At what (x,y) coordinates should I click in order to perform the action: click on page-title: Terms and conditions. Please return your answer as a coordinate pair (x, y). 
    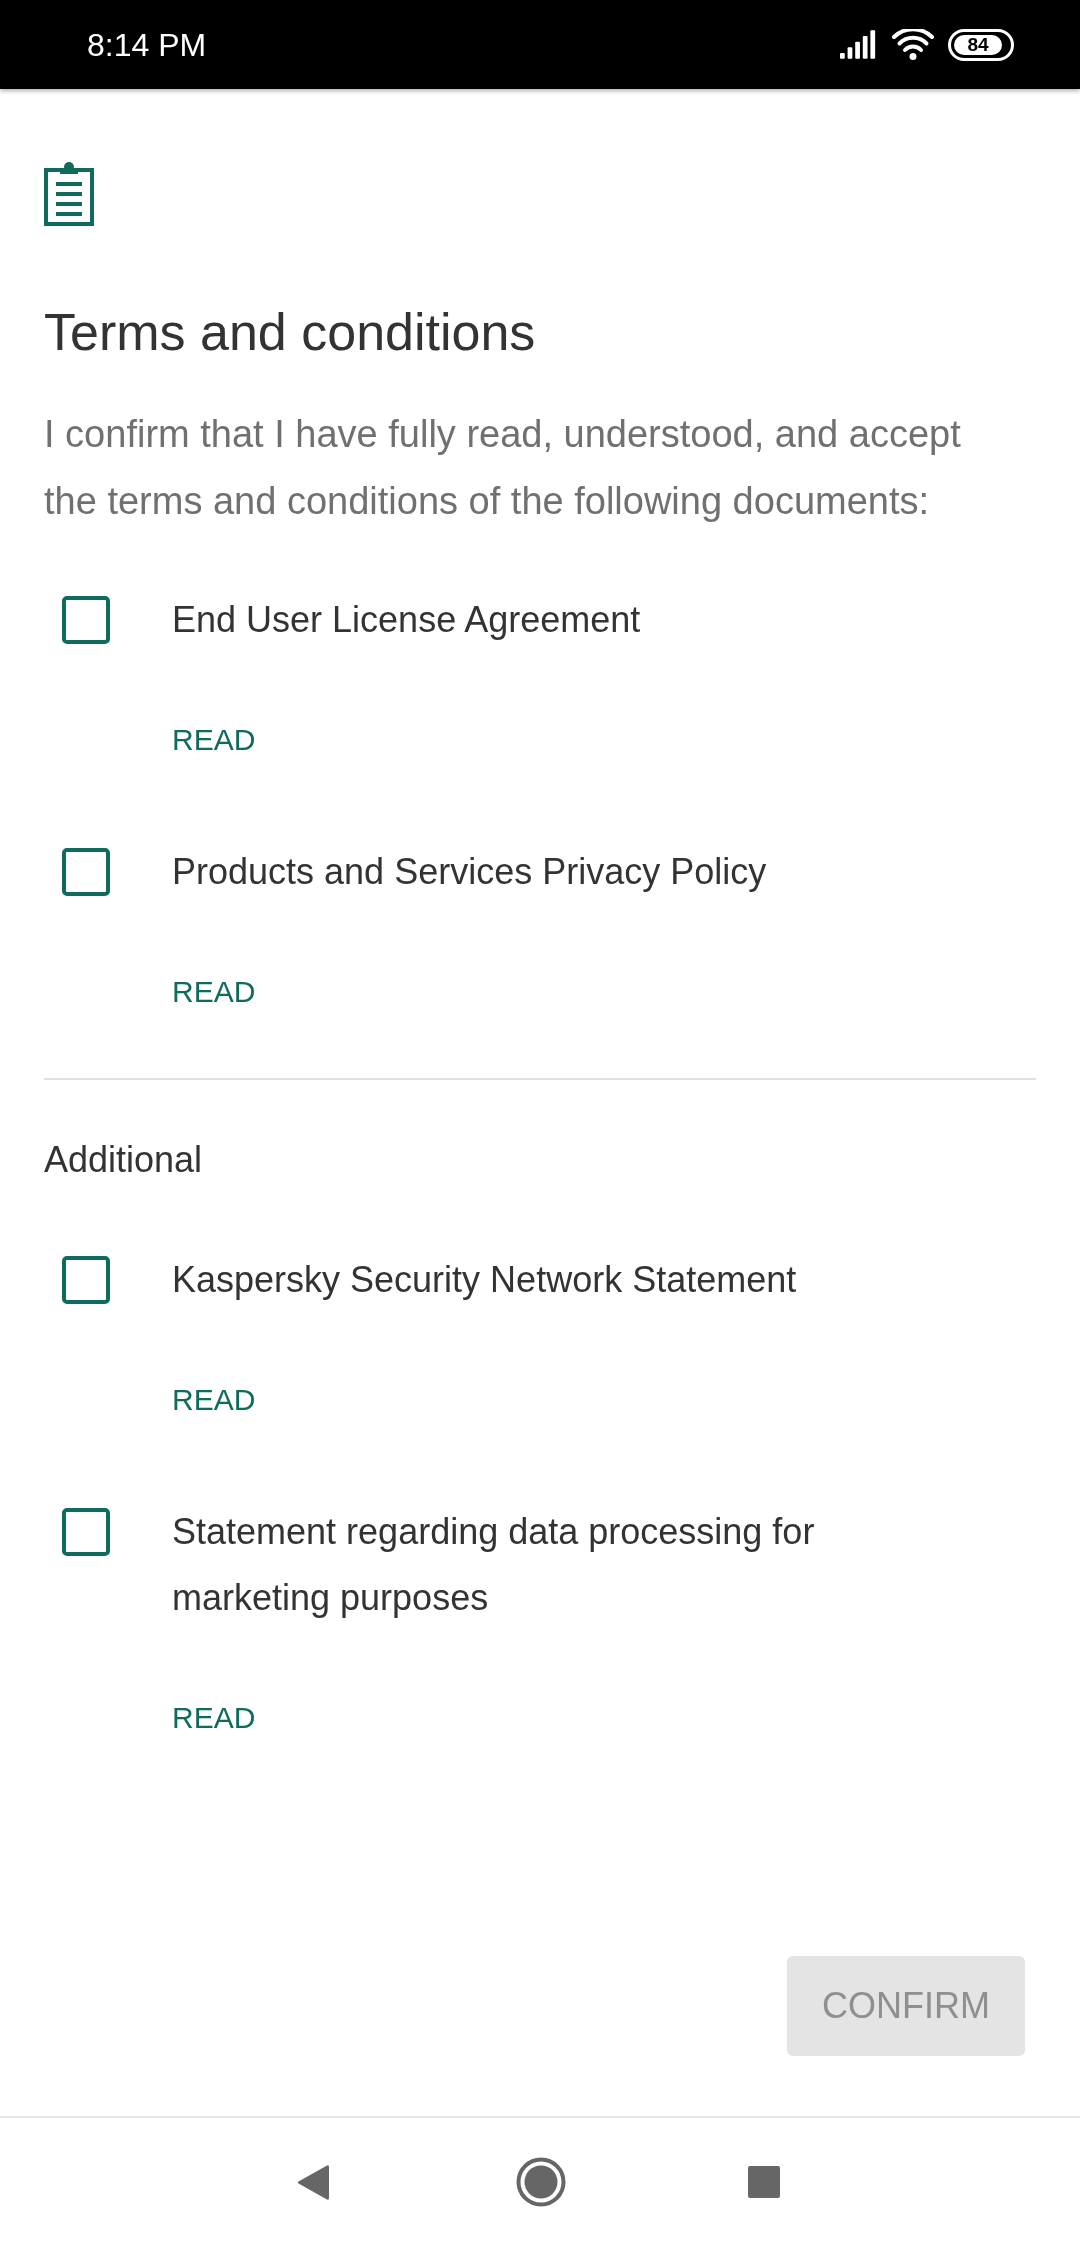
    Looking at the image, I should click on (290, 332).